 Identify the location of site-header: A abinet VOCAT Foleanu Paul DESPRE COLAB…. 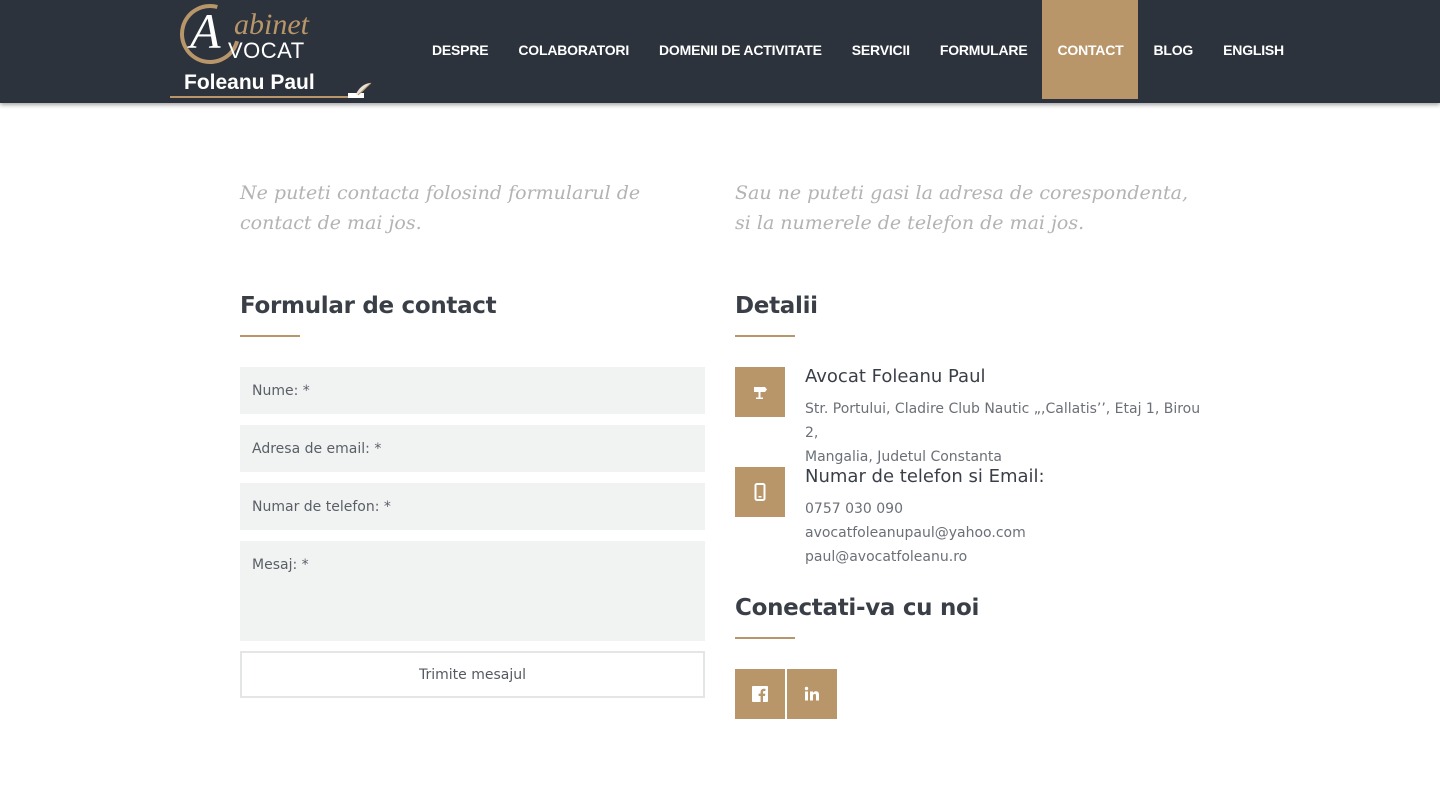
(720, 51).